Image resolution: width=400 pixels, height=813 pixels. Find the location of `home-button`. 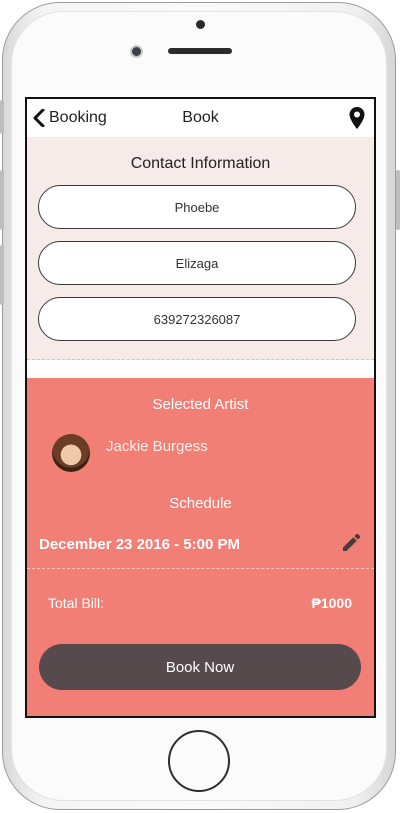

home-button is located at coordinates (199, 761).